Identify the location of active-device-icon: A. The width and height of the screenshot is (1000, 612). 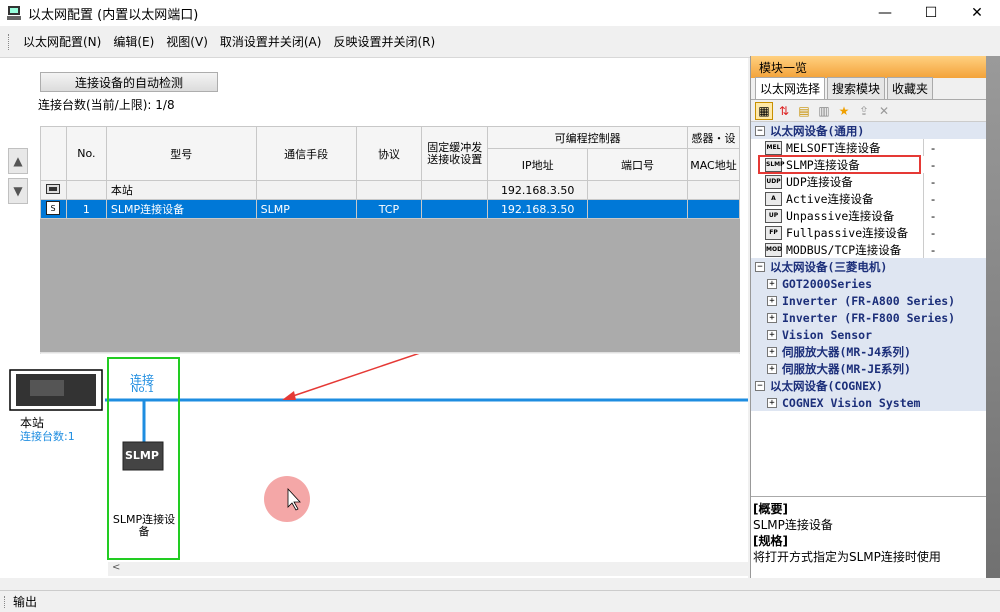
(773, 198).